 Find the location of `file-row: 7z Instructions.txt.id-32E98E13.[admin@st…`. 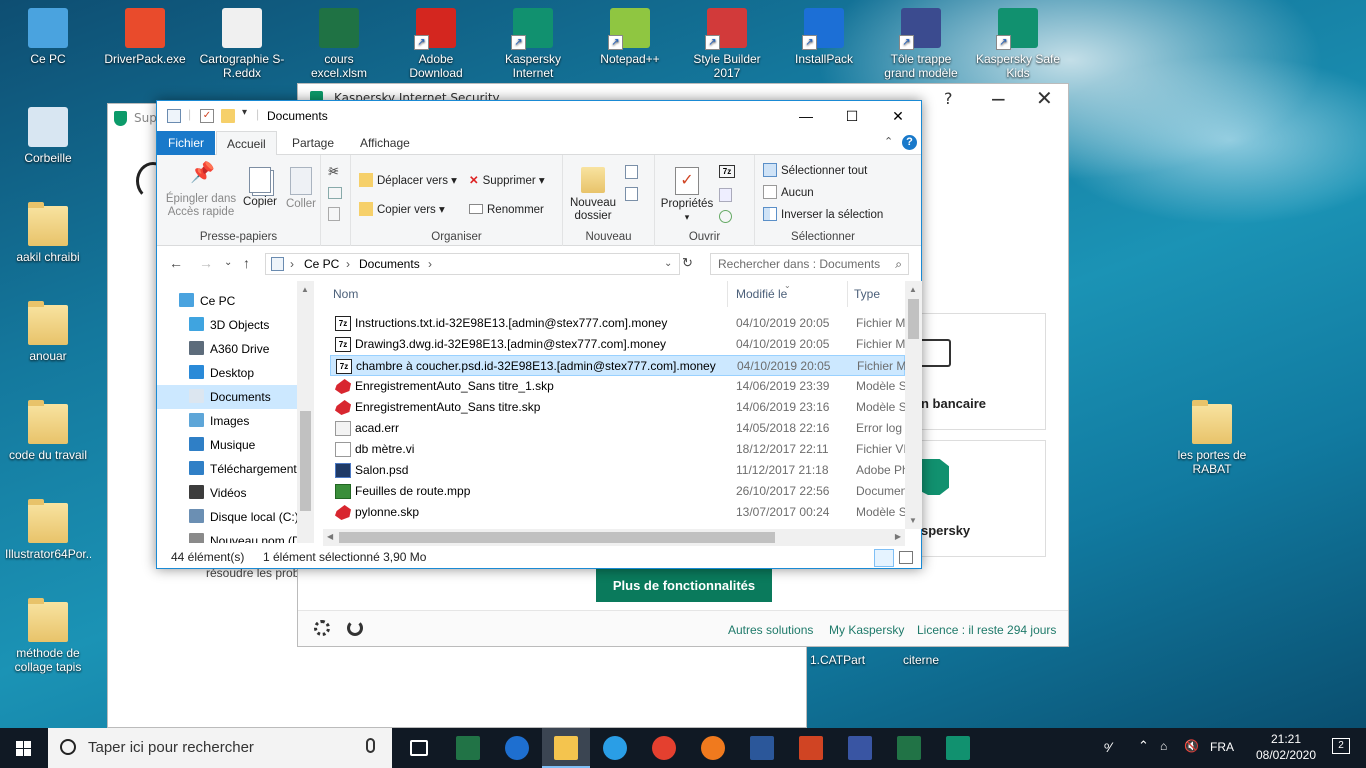

file-row: 7z Instructions.txt.id-32E98E13.[admin@st… is located at coordinates (617, 323).